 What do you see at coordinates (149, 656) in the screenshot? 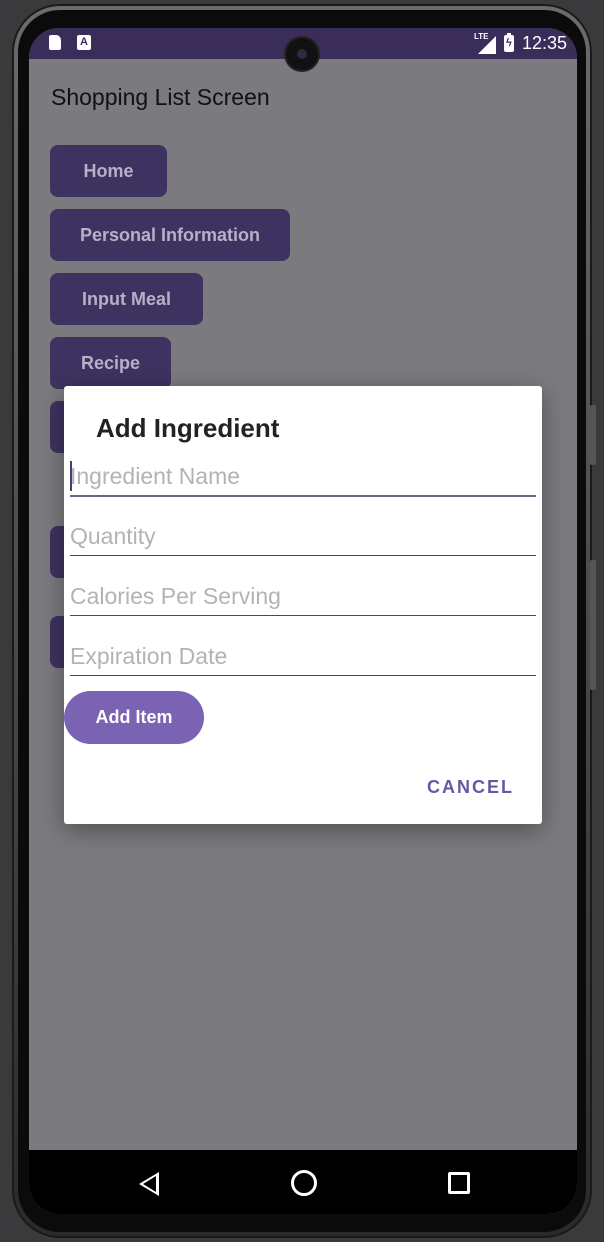
I see `expiration-date-placeholder: Expiration Date` at bounding box center [149, 656].